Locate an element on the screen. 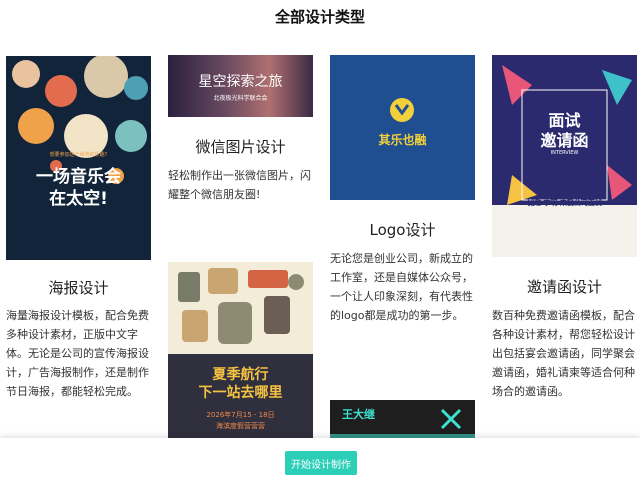 This screenshot has width=640, height=484. summer-headline-2: 下一站去哪里 is located at coordinates (240, 393).